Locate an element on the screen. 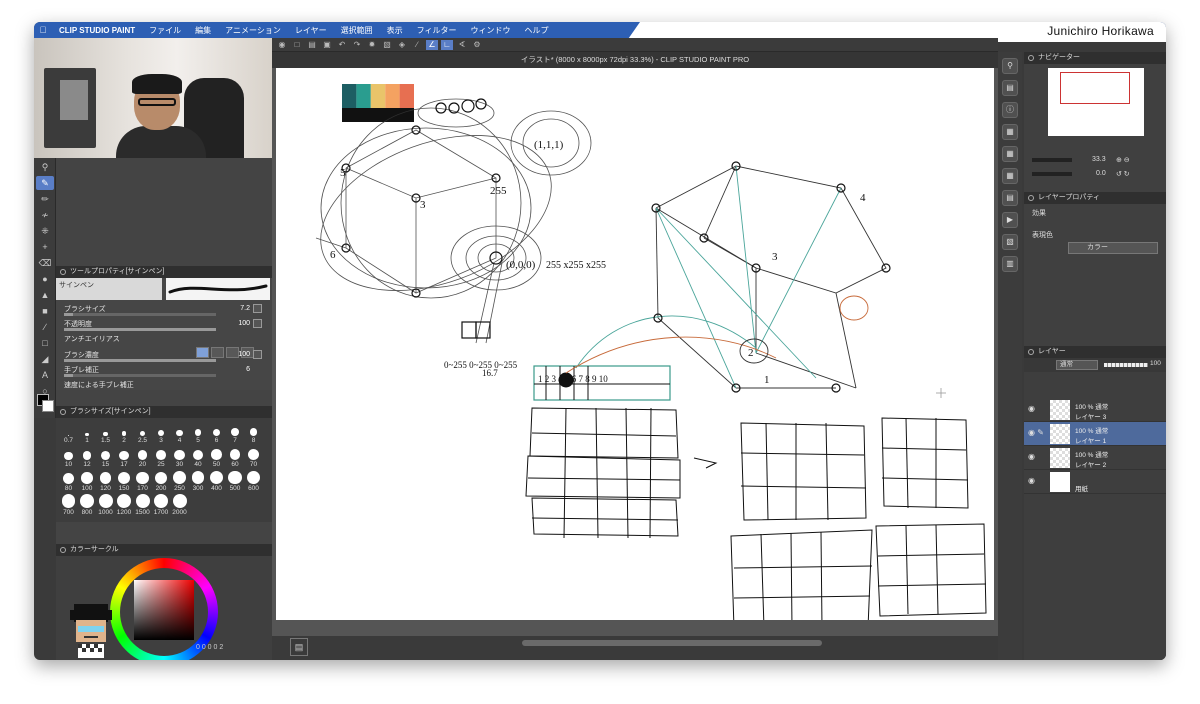  layer-row-selected: ◉ ✎ 100 % 通常 レイヤー 1 is located at coordinates (1095, 434).